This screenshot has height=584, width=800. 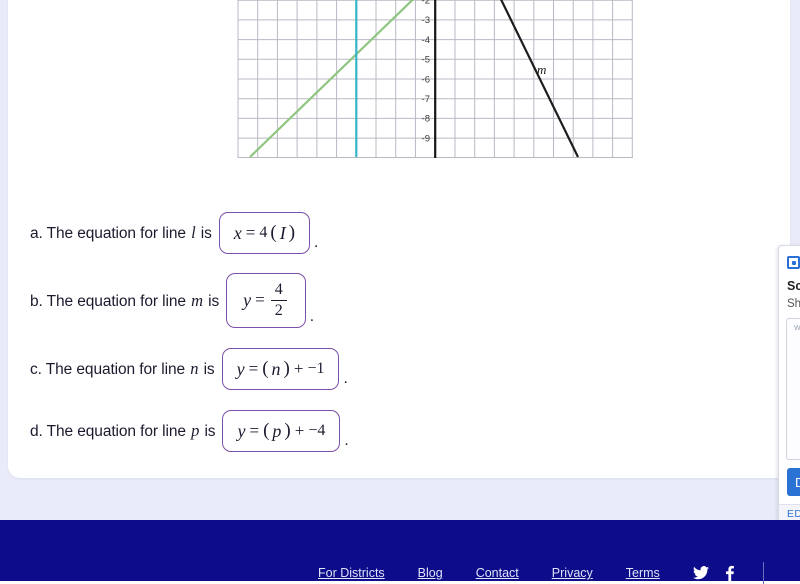 What do you see at coordinates (195, 430) in the screenshot?
I see `question-d-line-name: p` at bounding box center [195, 430].